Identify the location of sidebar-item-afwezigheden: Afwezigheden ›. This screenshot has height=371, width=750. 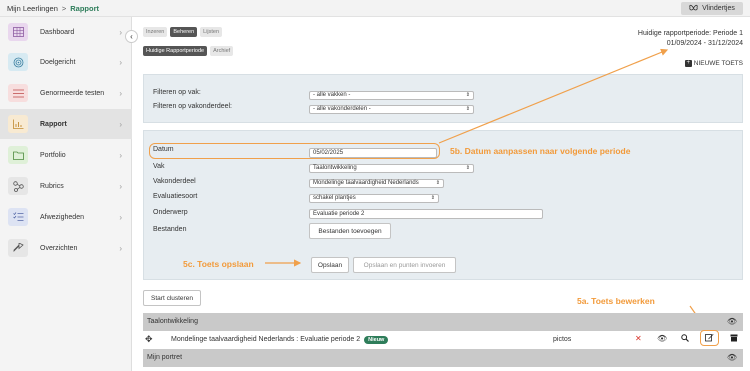
(66, 217).